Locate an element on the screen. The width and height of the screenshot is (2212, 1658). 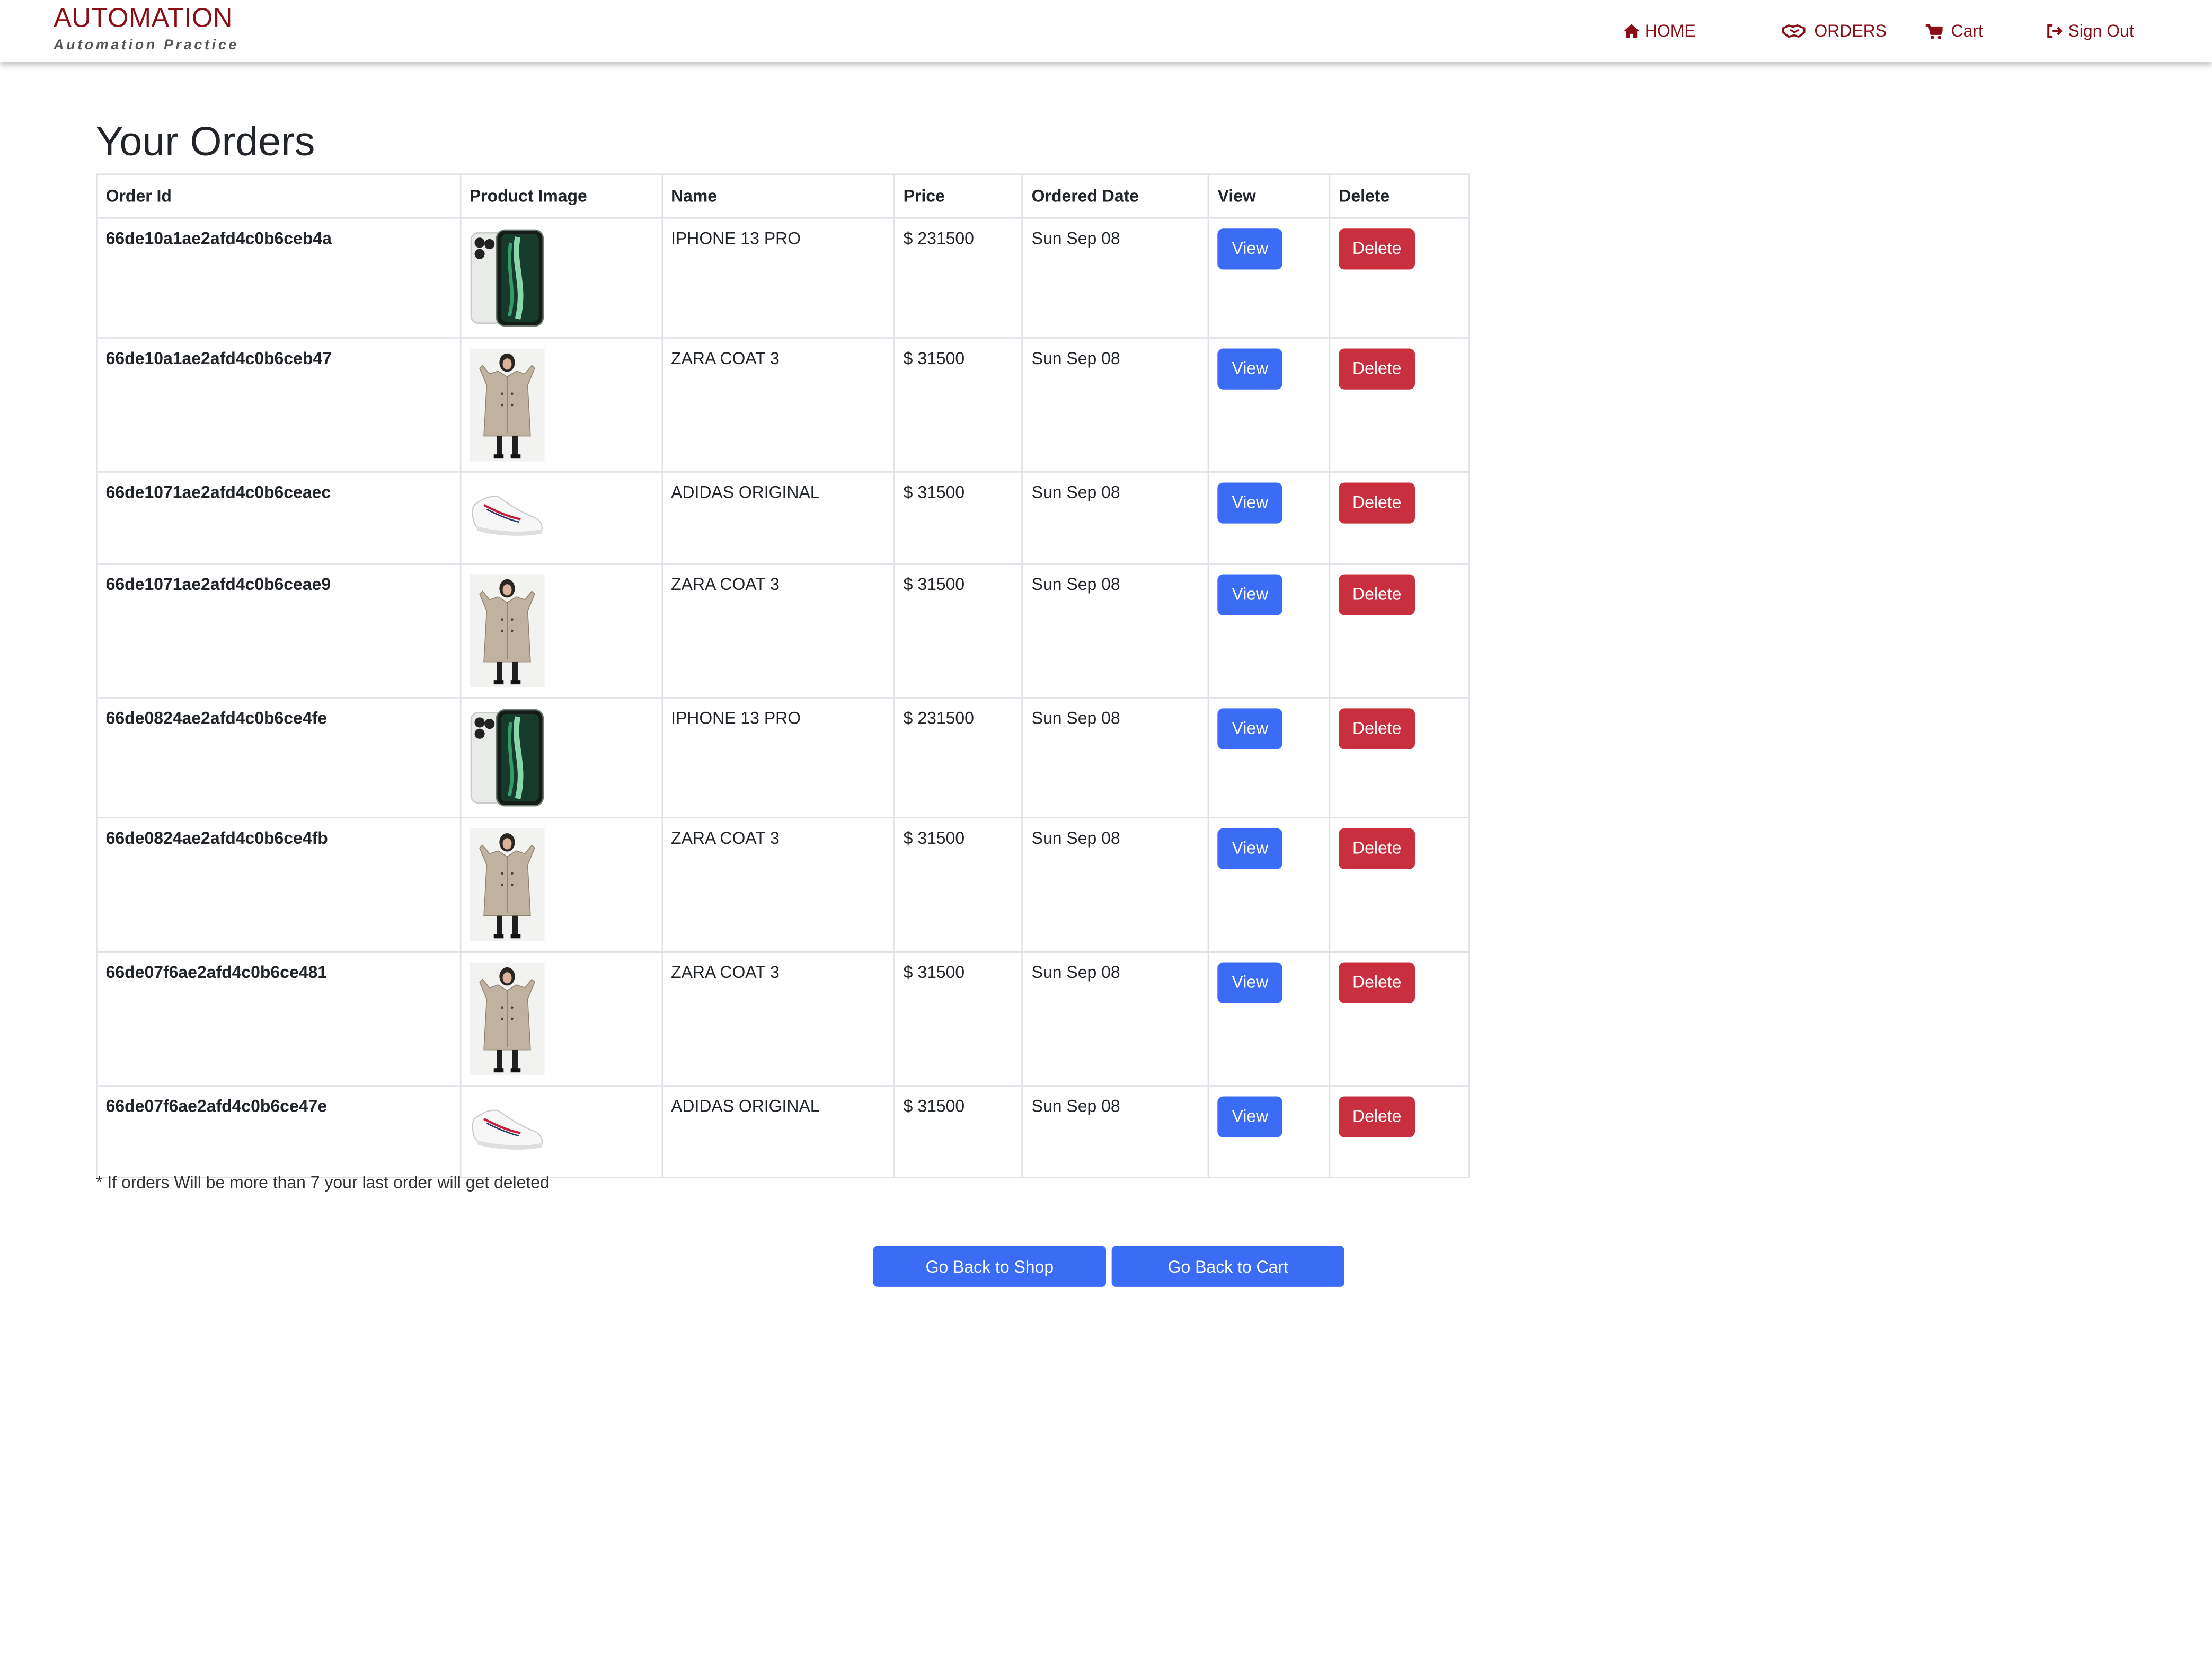
go-back-to-shop-button: Go Back to Shop is located at coordinates (990, 1266).